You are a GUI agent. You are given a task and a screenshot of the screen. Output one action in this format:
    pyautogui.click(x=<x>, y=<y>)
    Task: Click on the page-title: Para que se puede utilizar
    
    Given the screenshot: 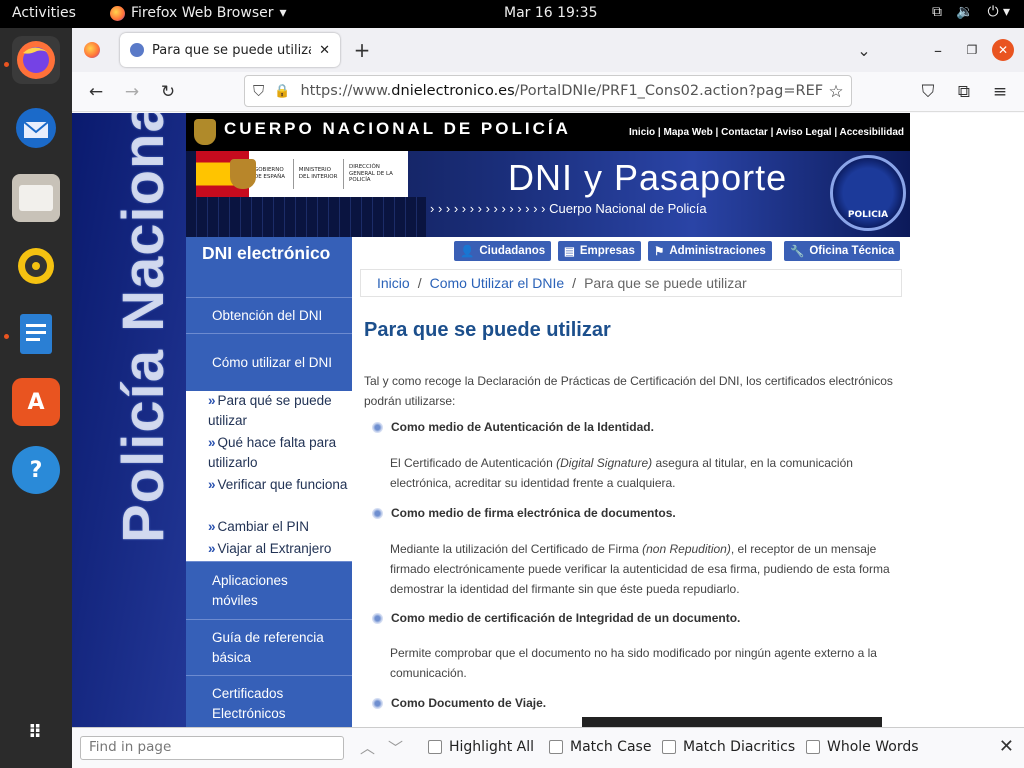 What is the action you would take?
    pyautogui.click(x=487, y=330)
    